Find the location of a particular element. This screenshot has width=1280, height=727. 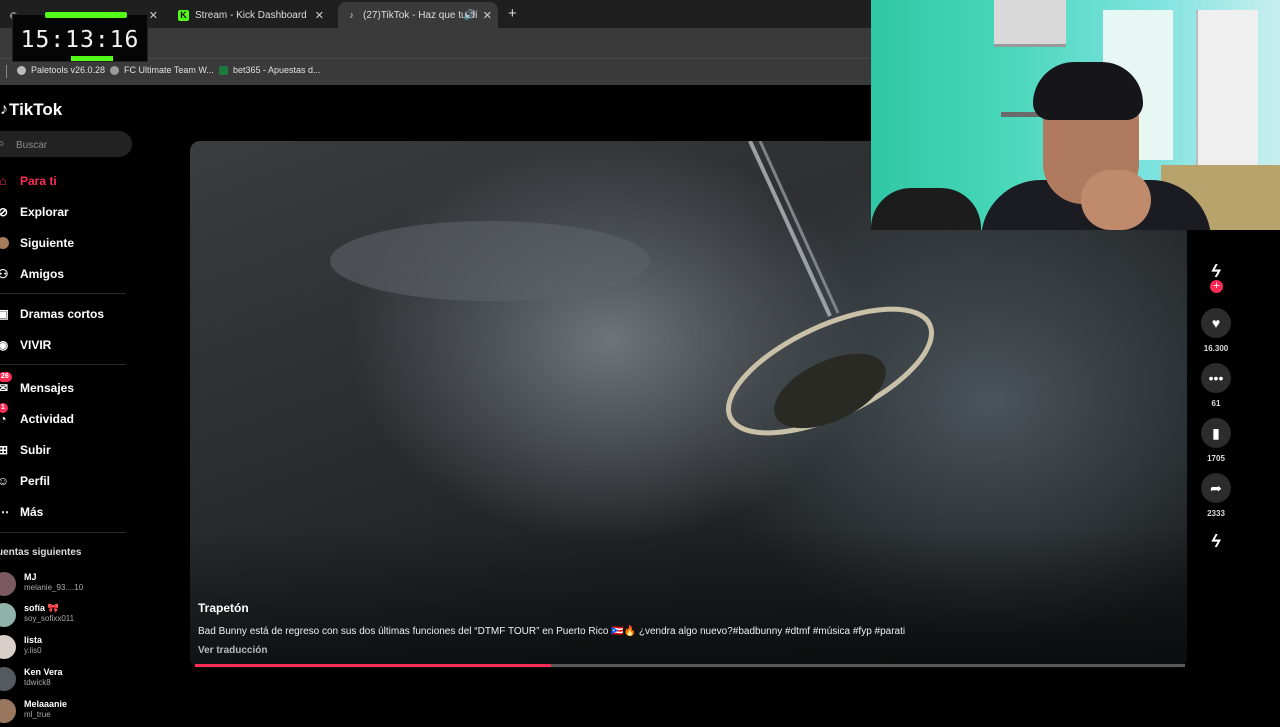

tab-label: (27)TikTok - Haz que tu dí is located at coordinates (420, 15).